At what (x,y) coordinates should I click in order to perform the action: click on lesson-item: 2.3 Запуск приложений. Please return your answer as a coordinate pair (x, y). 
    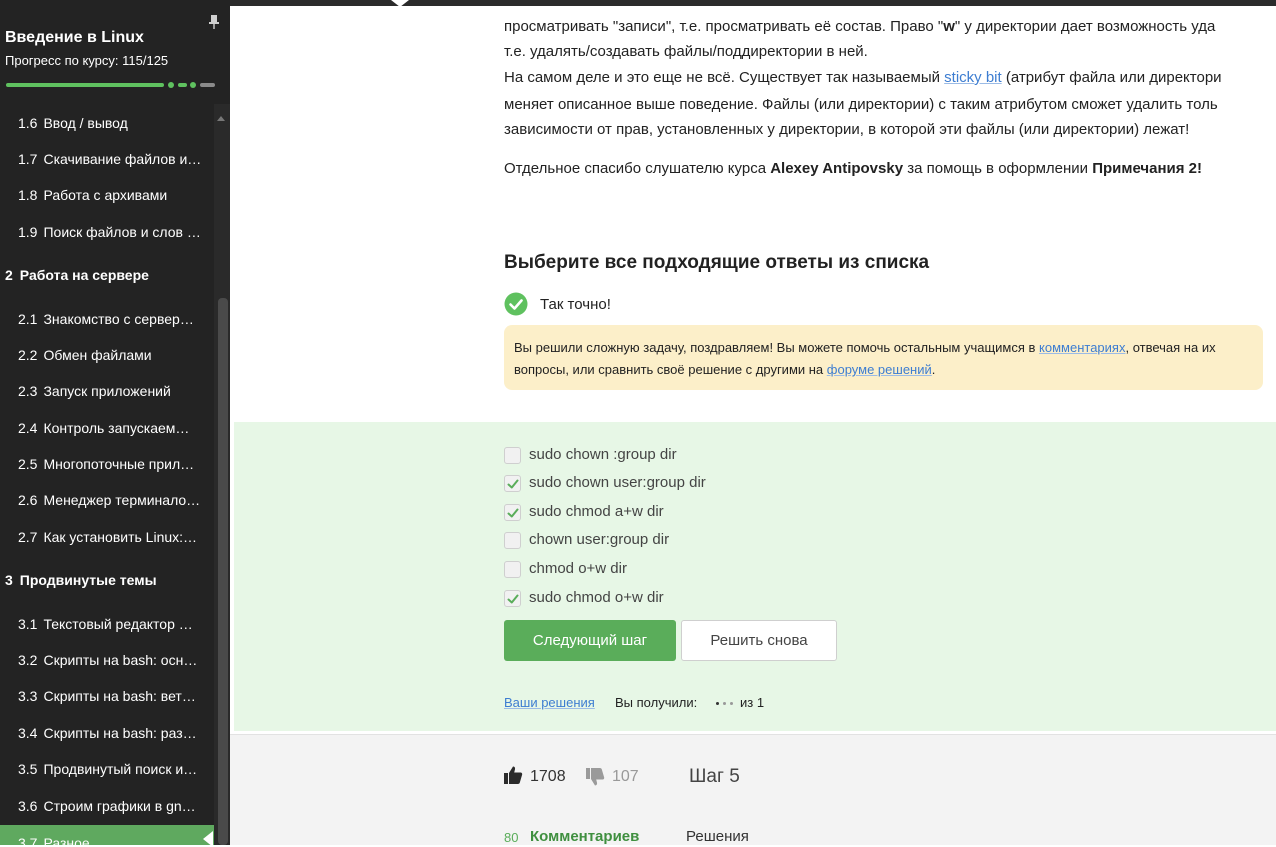
    Looking at the image, I should click on (107, 391).